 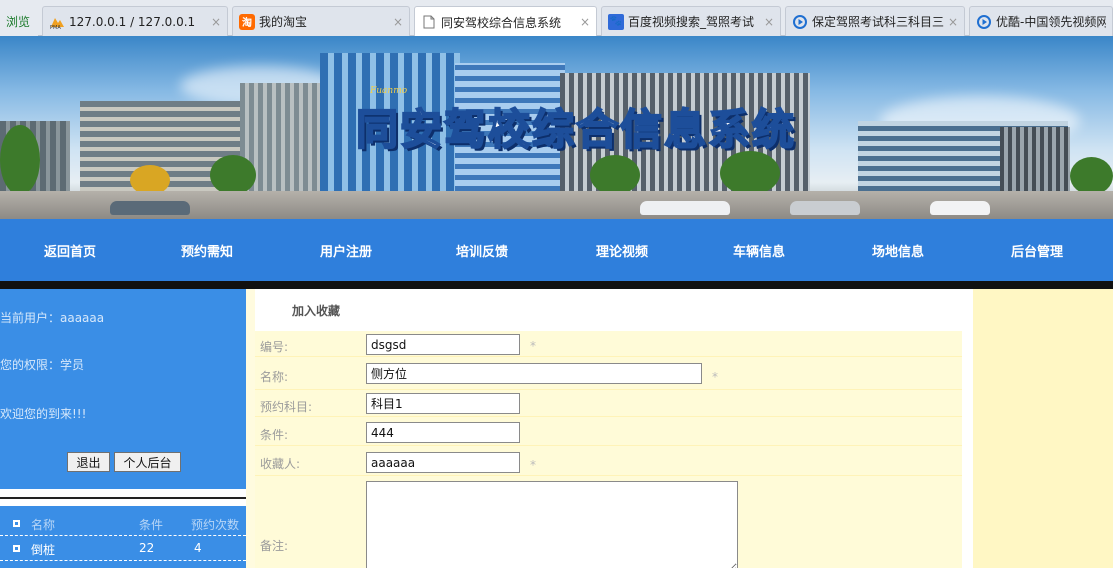 What do you see at coordinates (147, 462) in the screenshot?
I see `personal-center-button: 个人后台` at bounding box center [147, 462].